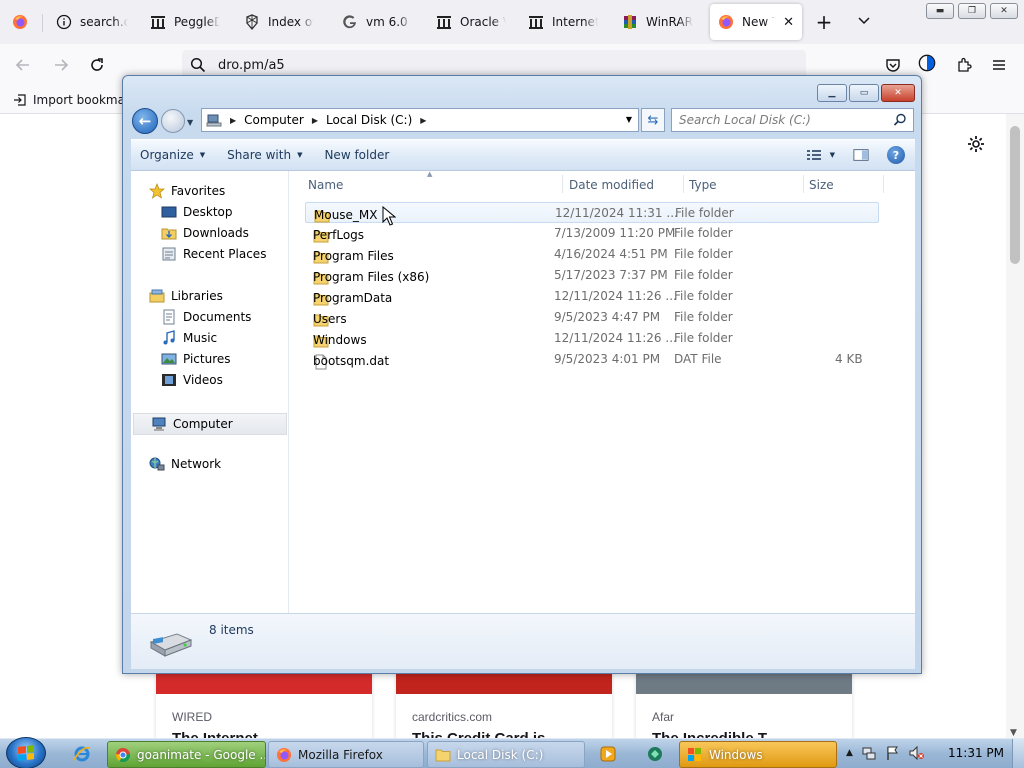 Image resolution: width=1024 pixels, height=768 pixels. I want to click on nav-recent-places: Recent Places, so click(213, 254).